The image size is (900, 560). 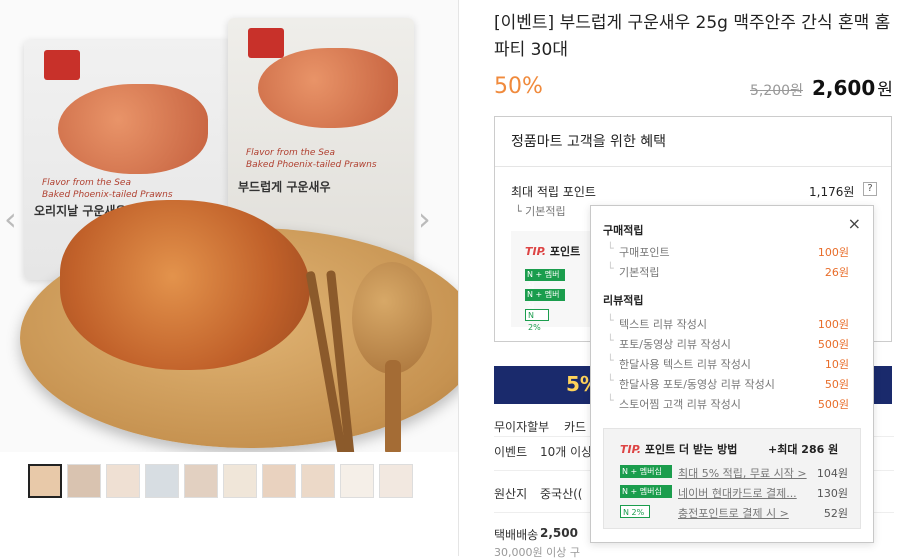 I want to click on next-arrow-icon: ›, so click(x=424, y=219).